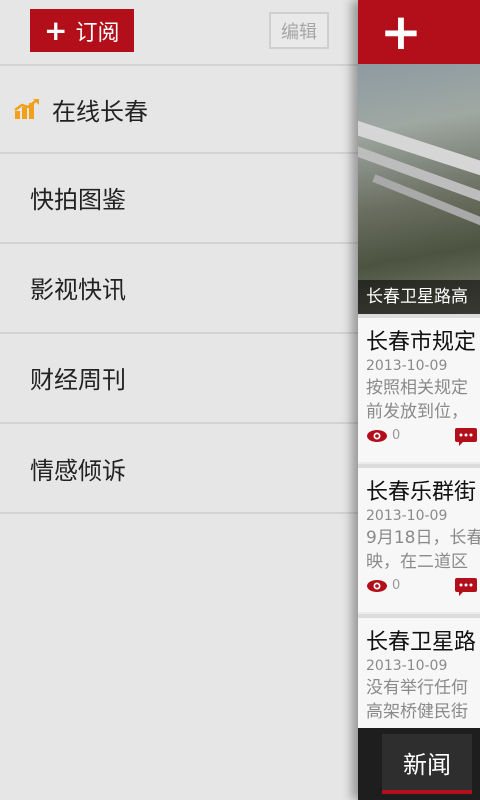 This screenshot has width=480, height=800. Describe the element at coordinates (417, 700) in the screenshot. I see `news-summary: 没有举行任何 高架桥健民街` at that location.